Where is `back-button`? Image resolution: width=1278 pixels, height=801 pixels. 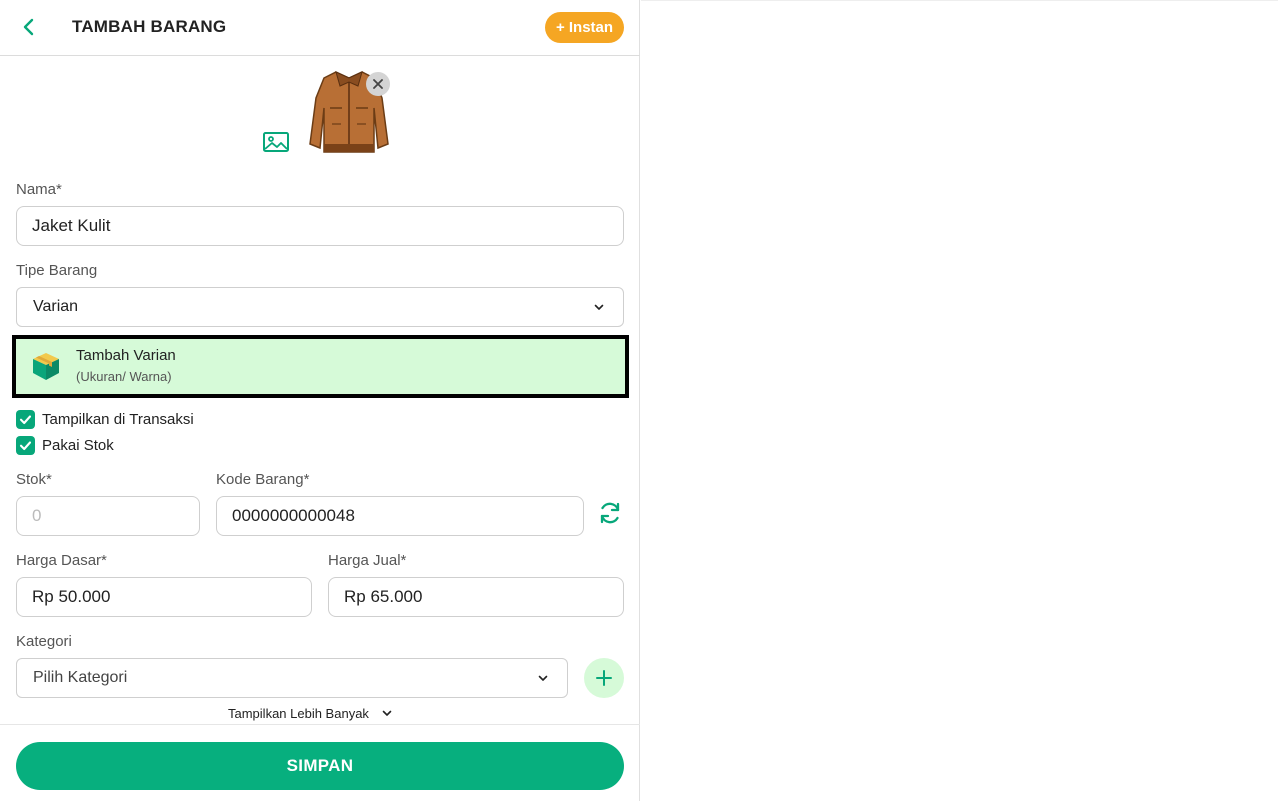
back-button is located at coordinates (29, 27).